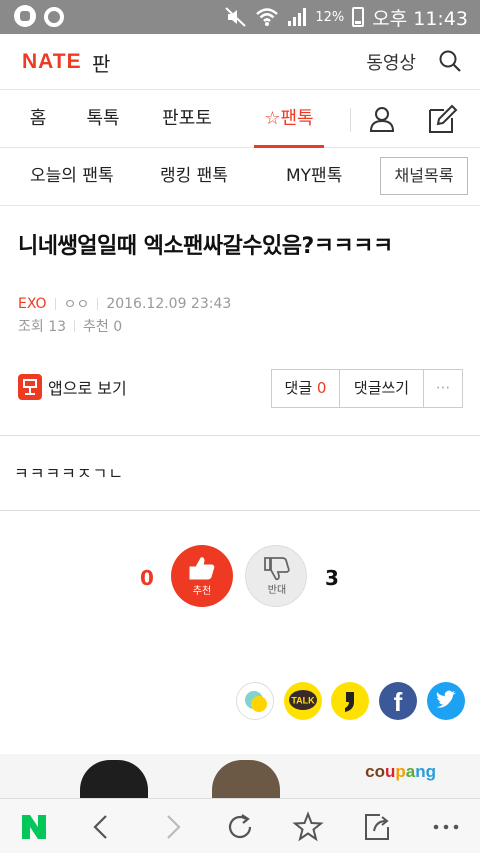 This screenshot has width=480, height=853. I want to click on user-icon, so click(382, 119).